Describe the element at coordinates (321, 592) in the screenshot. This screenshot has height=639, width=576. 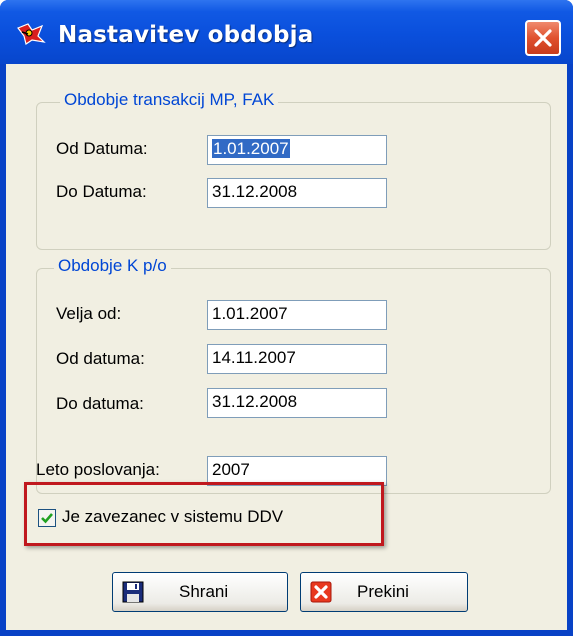
I see `cancel-x-icon` at that location.